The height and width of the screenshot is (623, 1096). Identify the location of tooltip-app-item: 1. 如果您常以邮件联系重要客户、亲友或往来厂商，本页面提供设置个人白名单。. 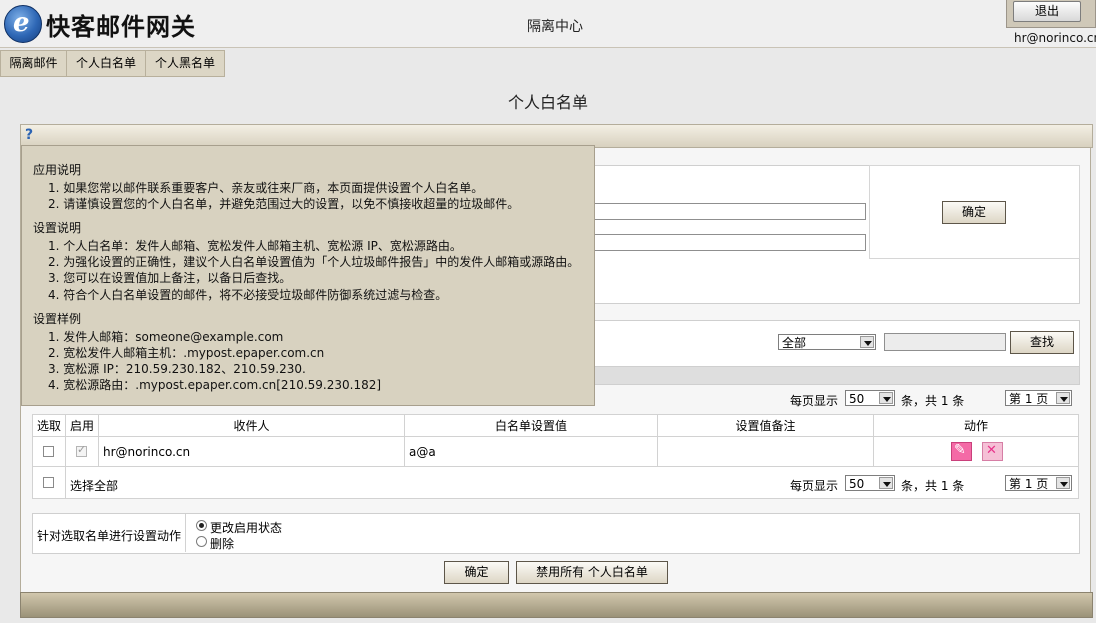
(266, 188).